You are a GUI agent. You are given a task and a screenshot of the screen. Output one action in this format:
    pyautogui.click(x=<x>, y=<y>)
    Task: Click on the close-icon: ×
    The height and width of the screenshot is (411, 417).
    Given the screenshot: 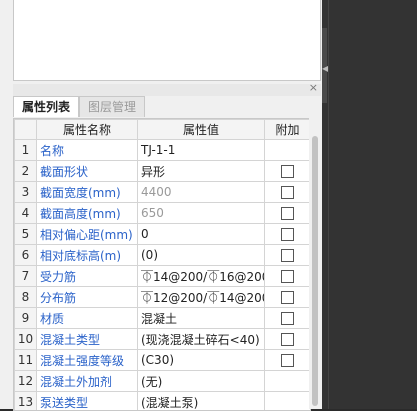 What is the action you would take?
    pyautogui.click(x=313, y=87)
    